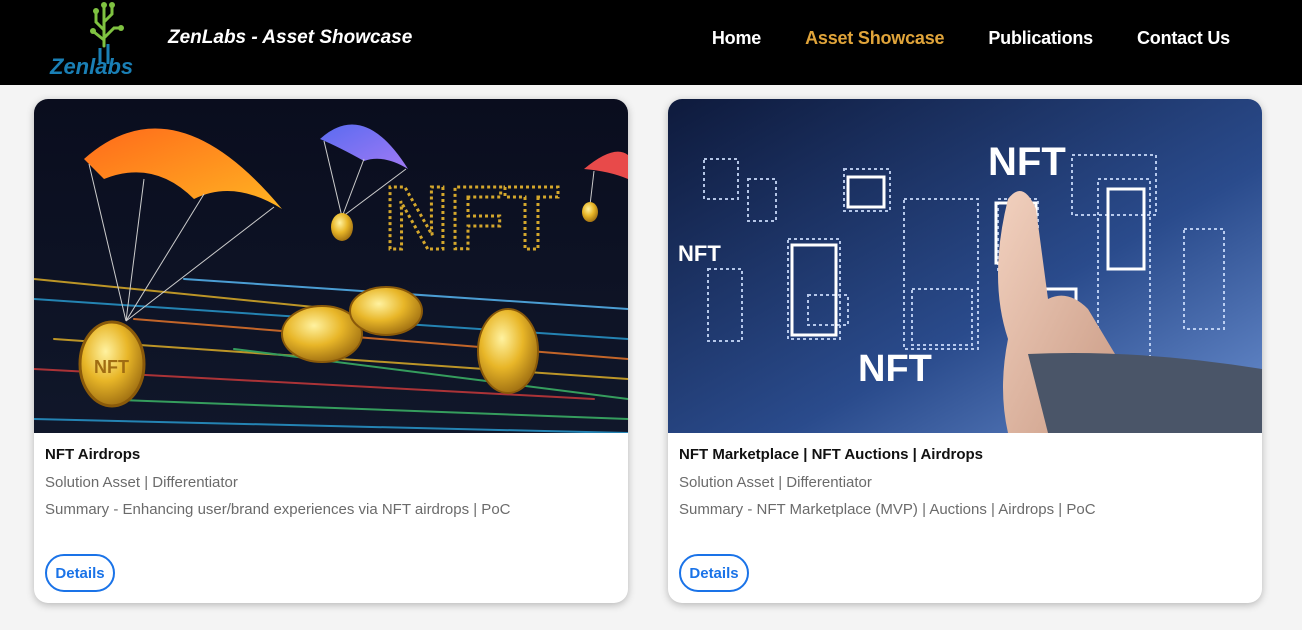 The height and width of the screenshot is (630, 1302). What do you see at coordinates (874, 38) in the screenshot?
I see `nav-asset-showcase: Asset Showcase` at bounding box center [874, 38].